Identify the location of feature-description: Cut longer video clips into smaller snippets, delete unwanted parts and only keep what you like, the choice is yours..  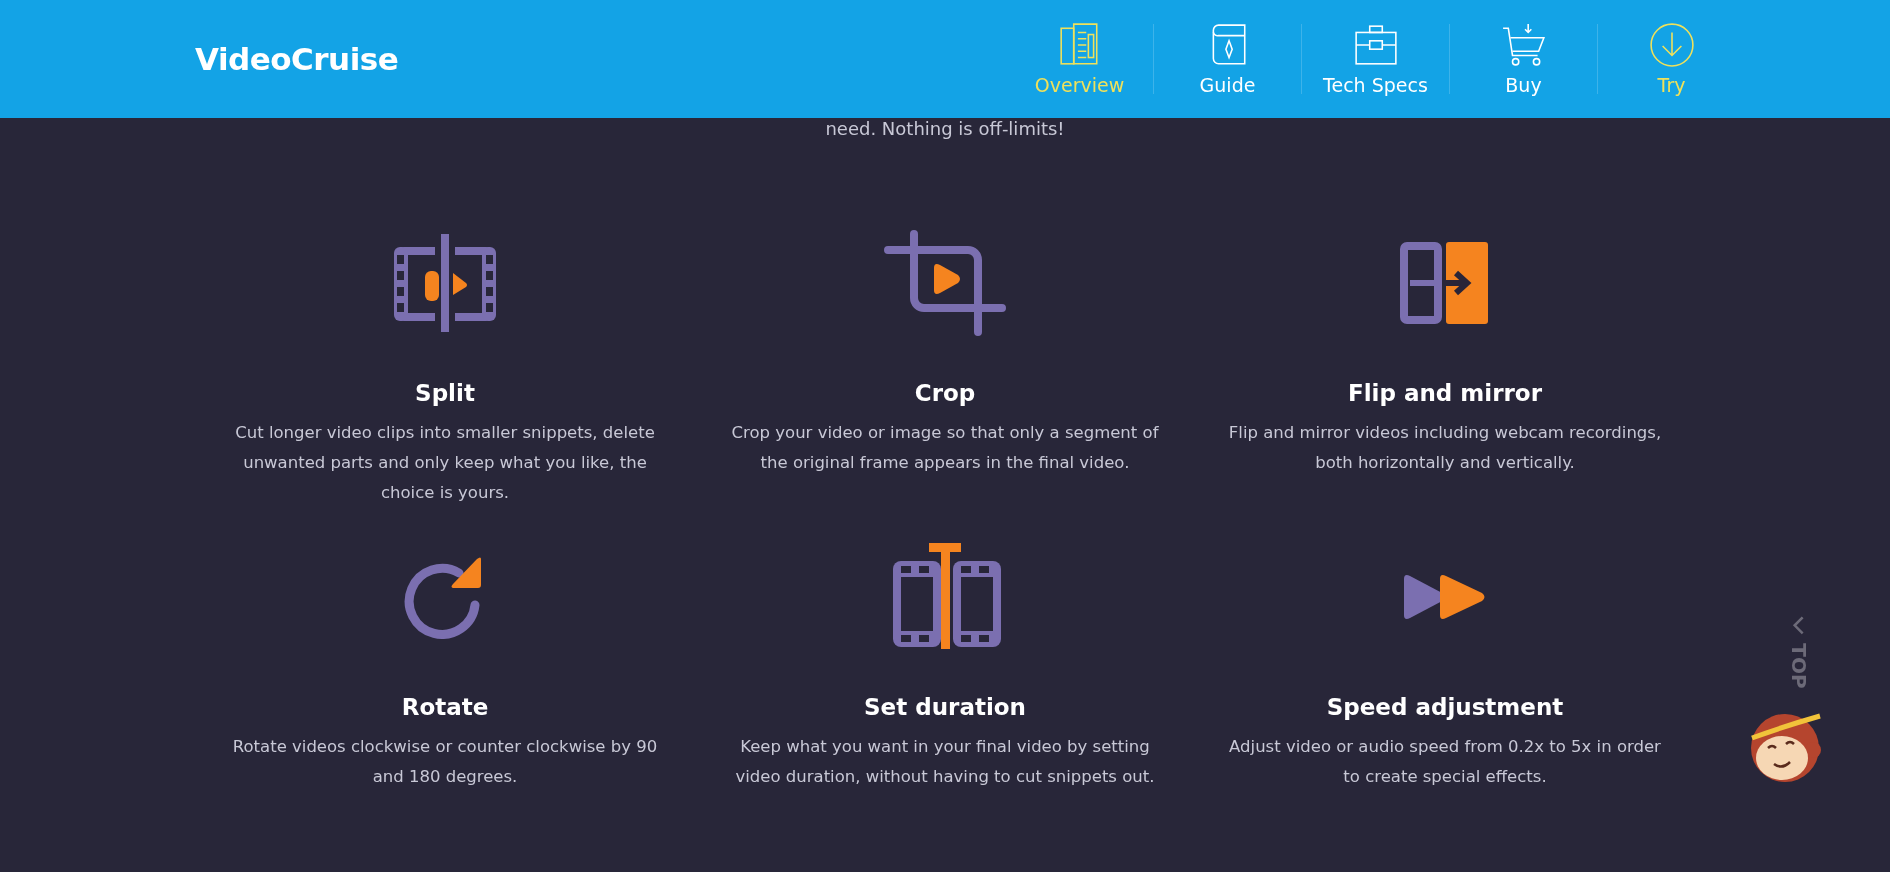
(445, 463).